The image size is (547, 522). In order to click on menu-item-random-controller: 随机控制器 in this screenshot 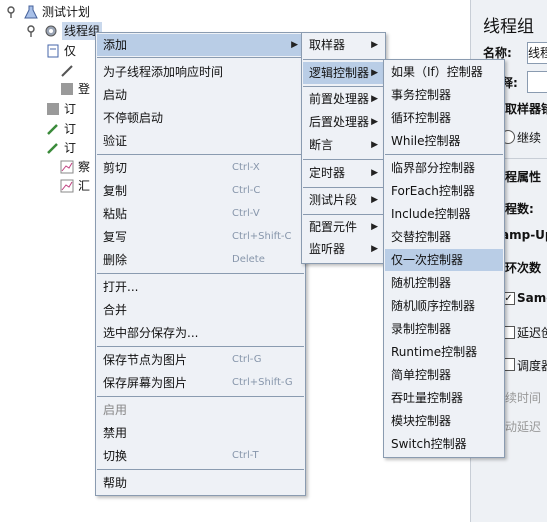, I will do `click(444, 283)`.